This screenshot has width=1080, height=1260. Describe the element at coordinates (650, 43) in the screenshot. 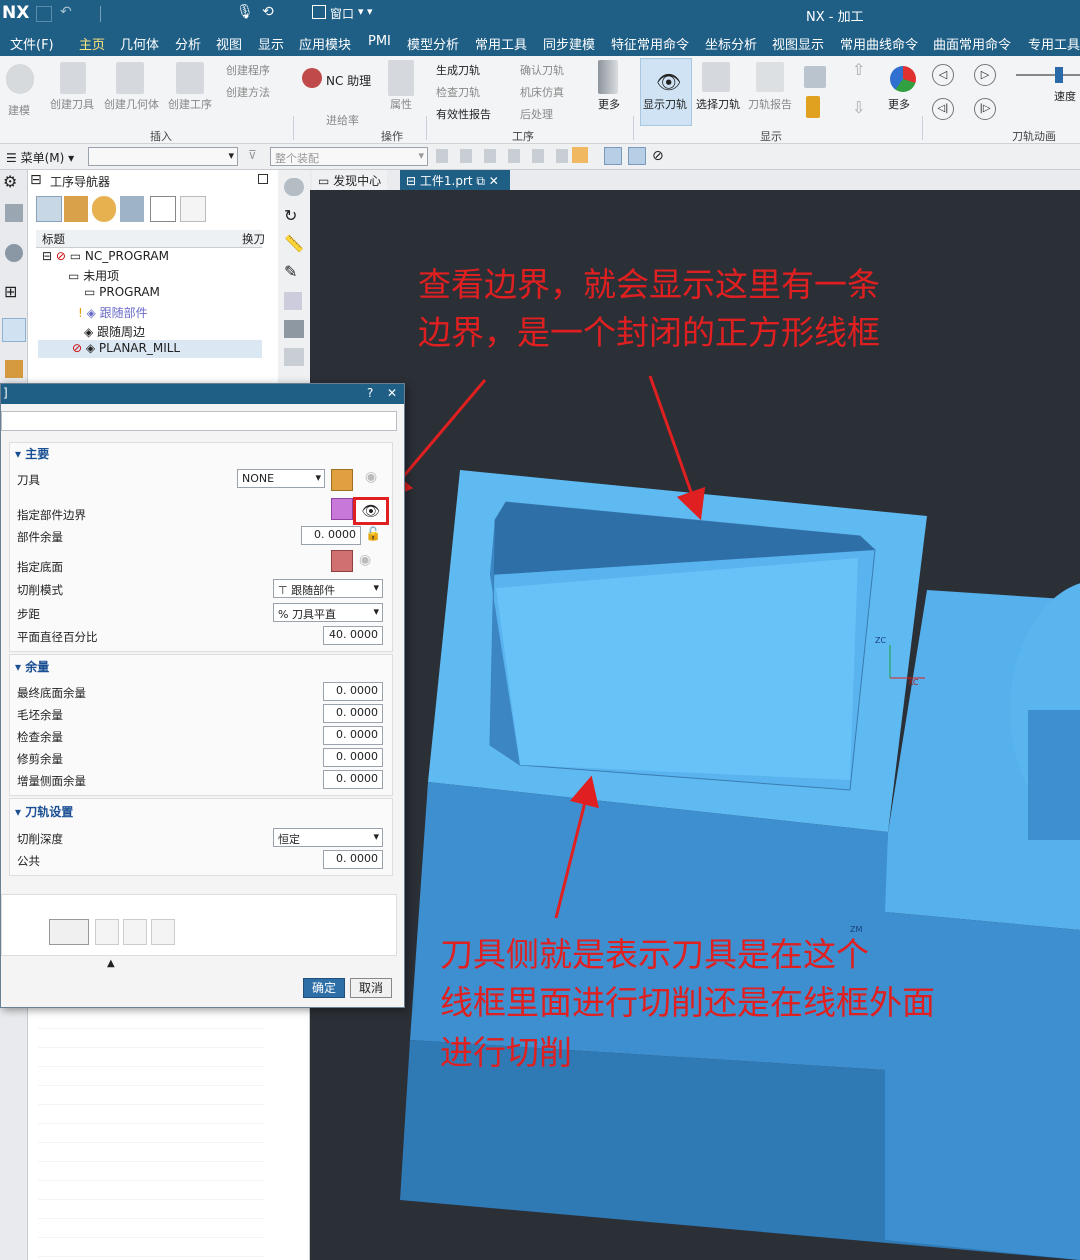

I see `menu-feature-commands: 特征常用命令` at that location.